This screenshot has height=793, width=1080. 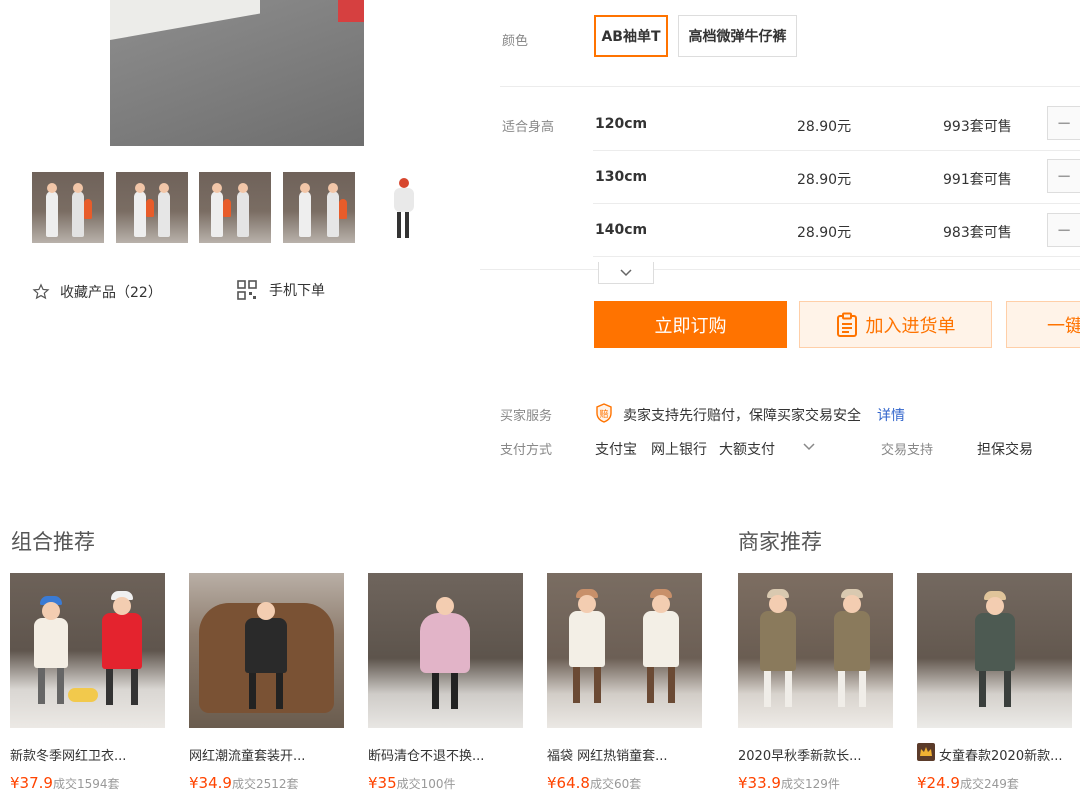 I want to click on favorite-label: 收藏产品（22）, so click(x=111, y=293).